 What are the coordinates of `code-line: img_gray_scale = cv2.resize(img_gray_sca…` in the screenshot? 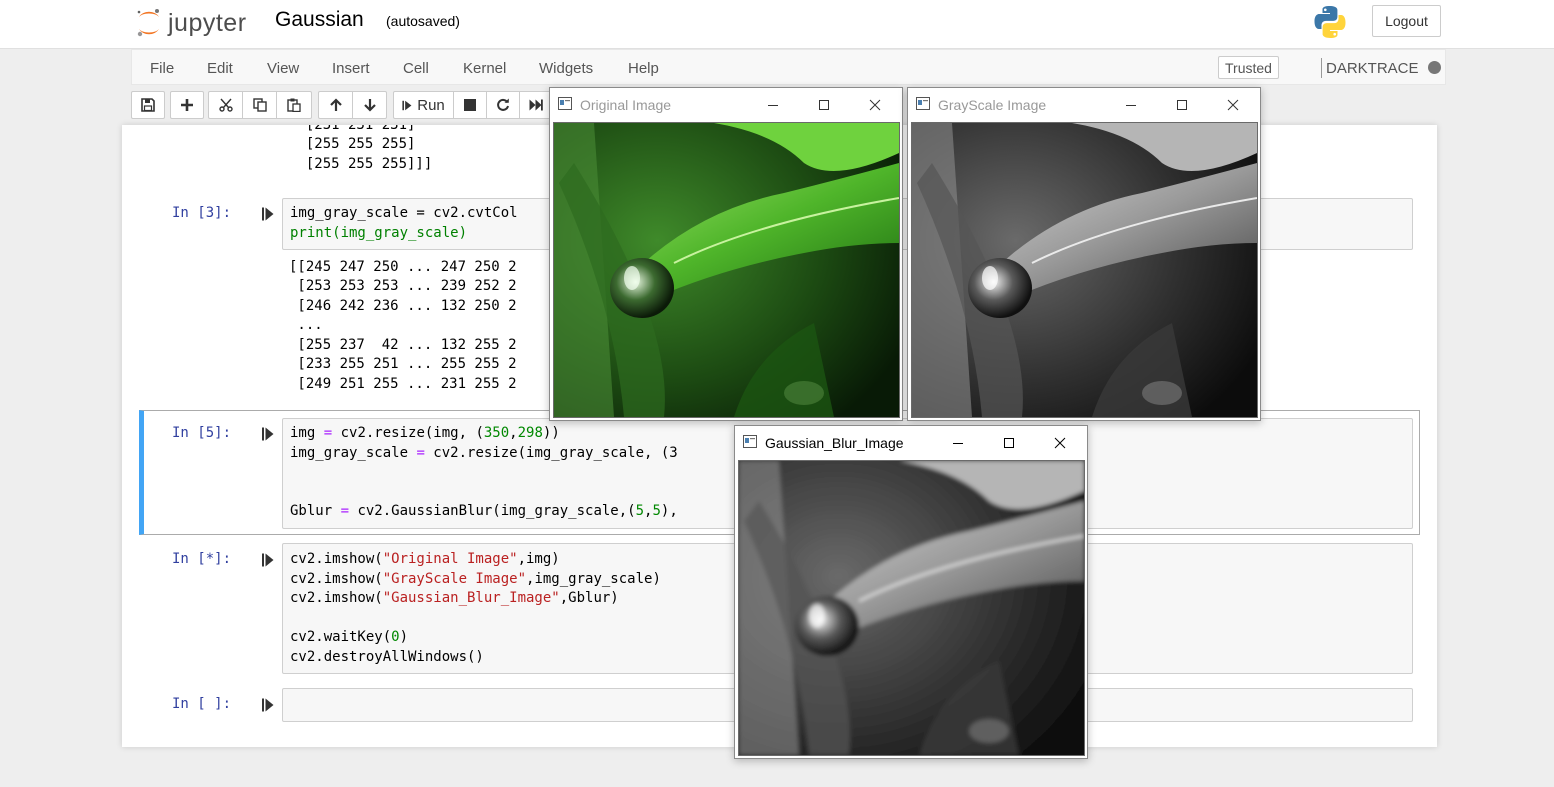 It's located at (484, 453).